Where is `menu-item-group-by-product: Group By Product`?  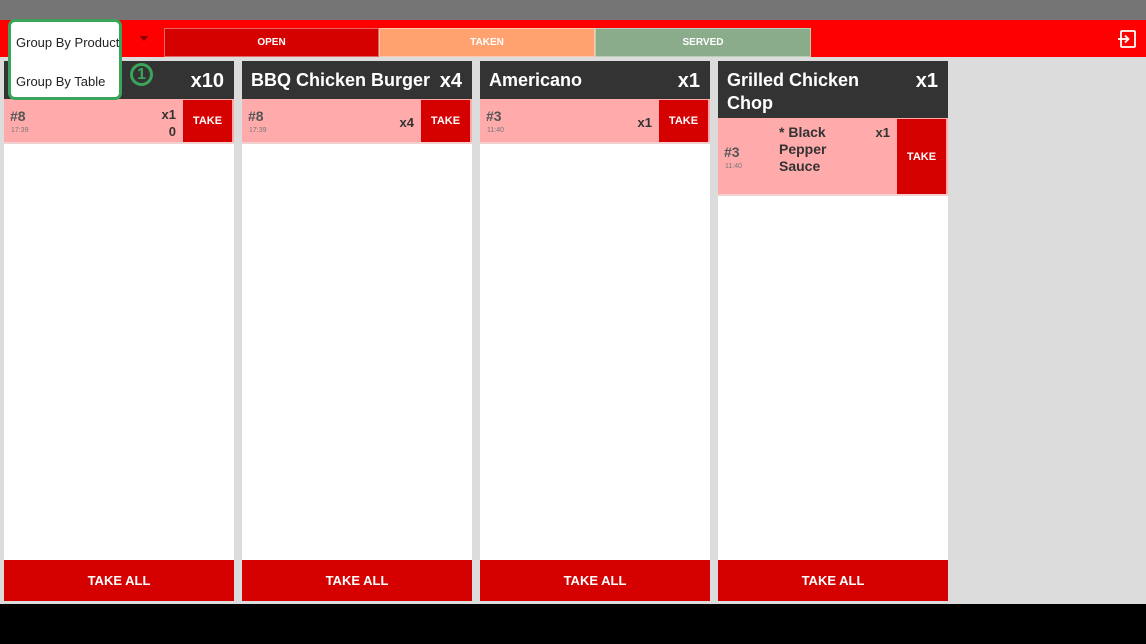 menu-item-group-by-product: Group By Product is located at coordinates (67, 42).